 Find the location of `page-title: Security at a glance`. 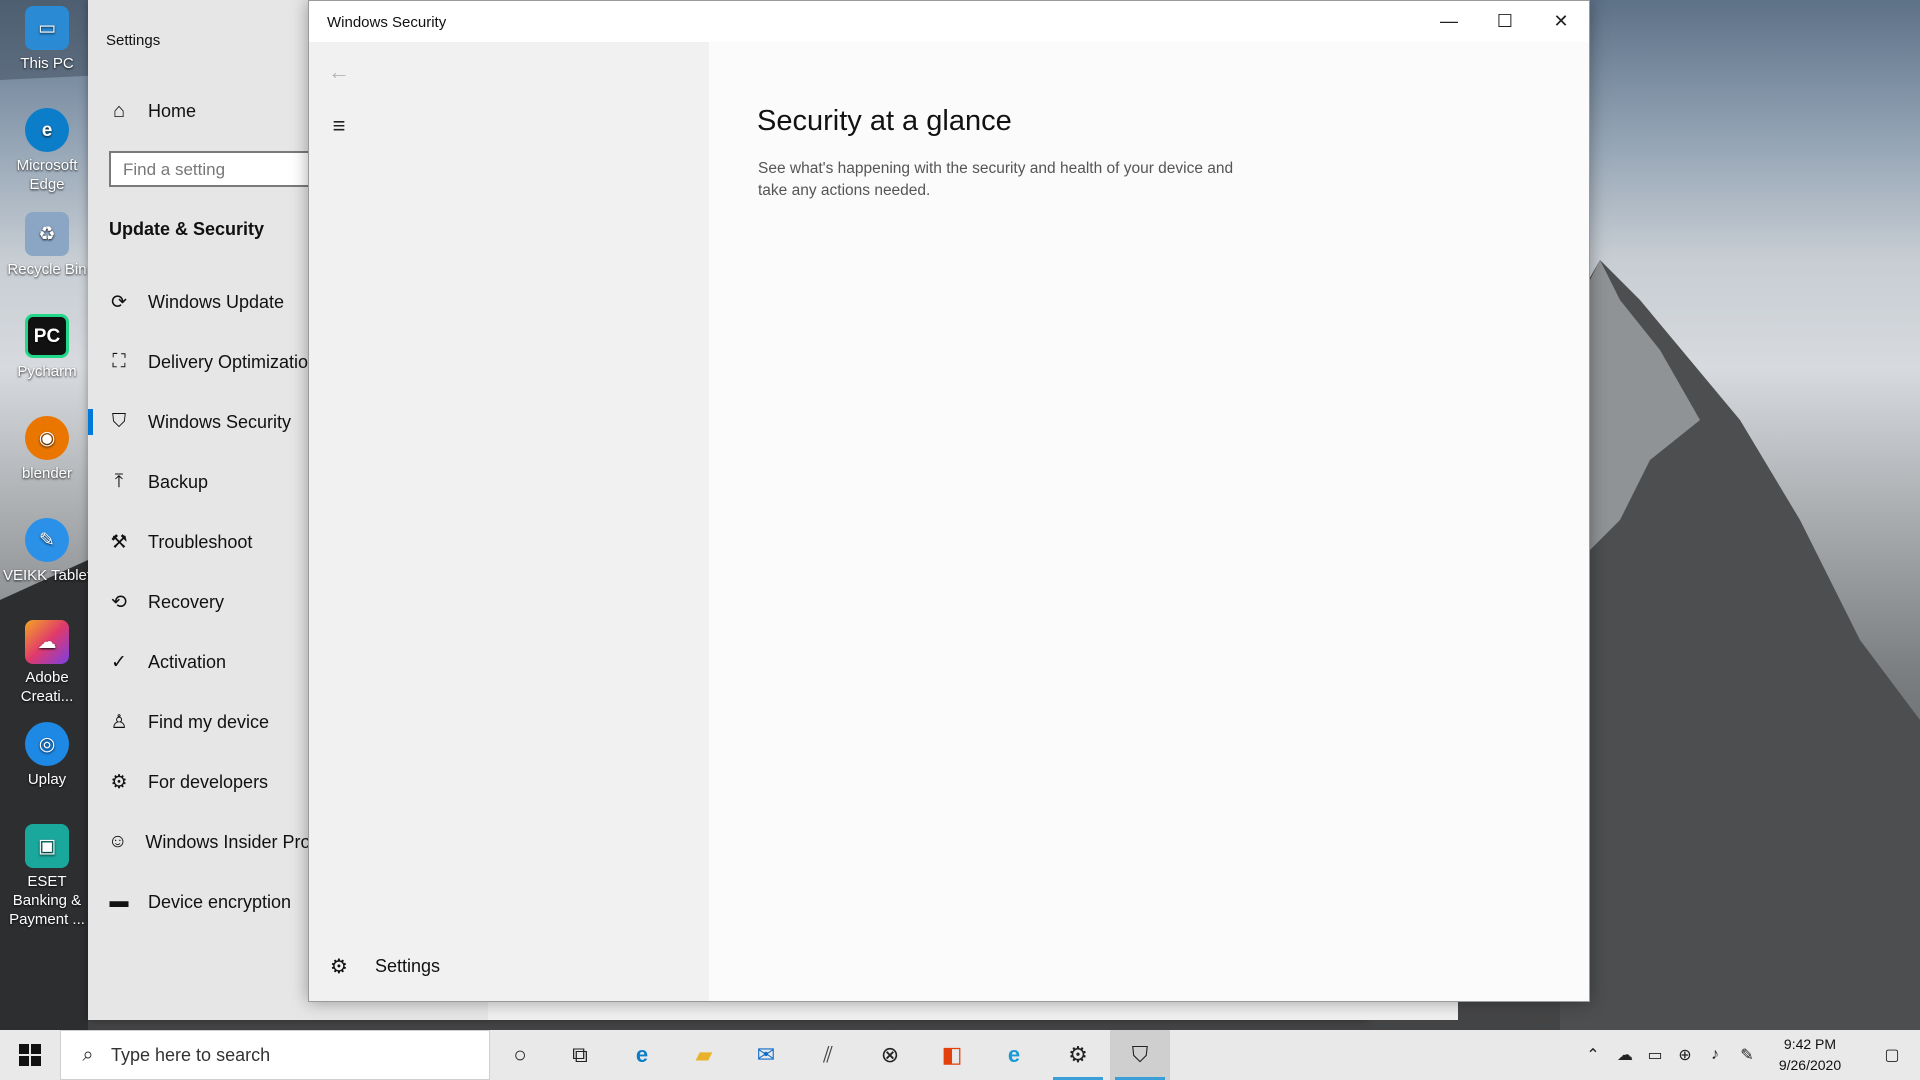

page-title: Security at a glance is located at coordinates (884, 121).